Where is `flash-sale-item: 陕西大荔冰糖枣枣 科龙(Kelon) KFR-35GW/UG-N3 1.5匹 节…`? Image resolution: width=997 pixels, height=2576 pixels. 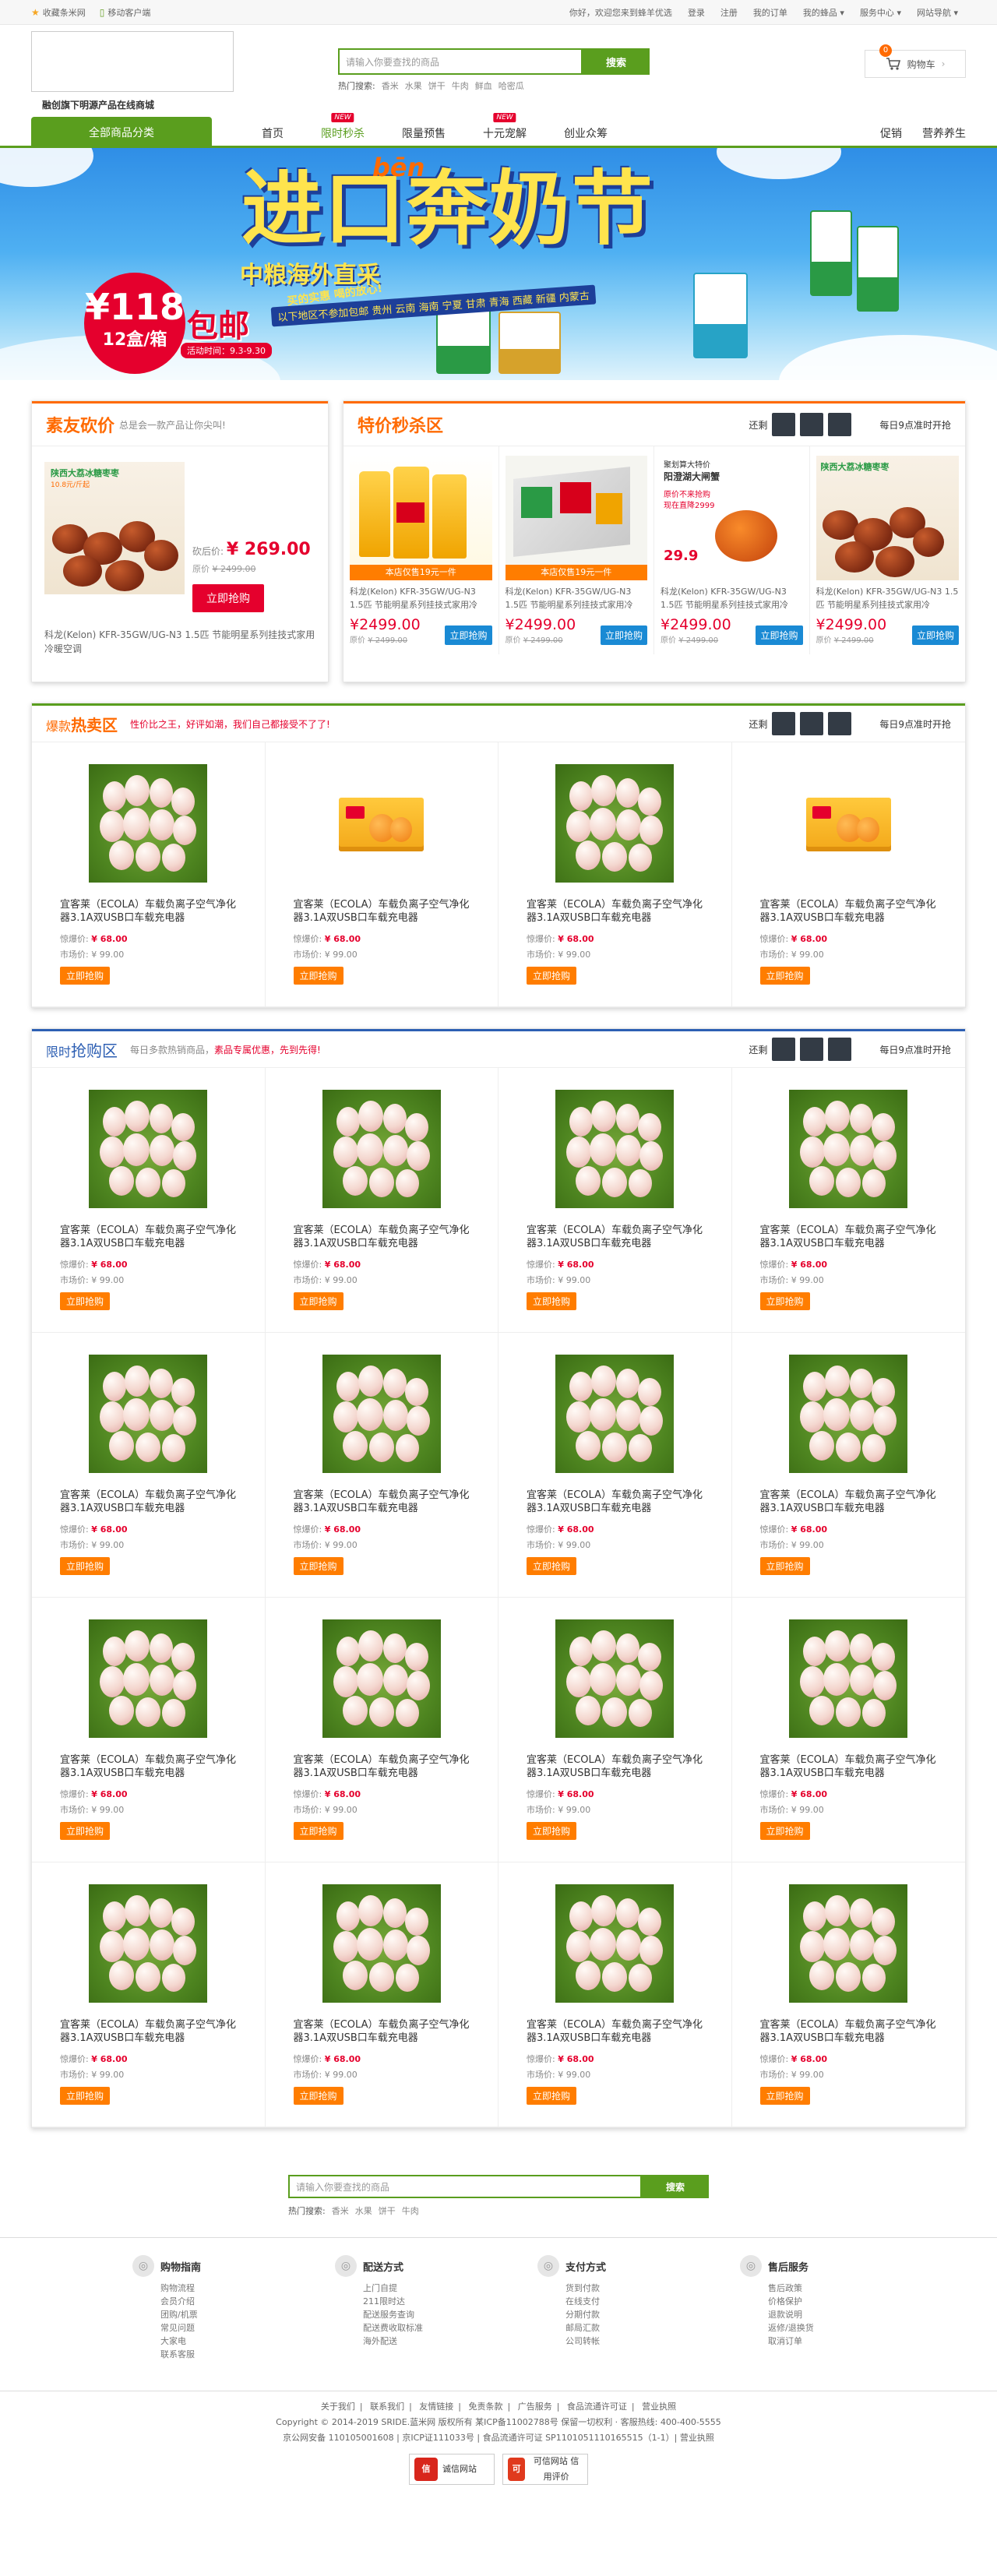
flash-sale-item: 陕西大荔冰糖枣枣 科龙(Kelon) KFR-35GW/UG-N3 1.5匹 节… is located at coordinates (888, 550).